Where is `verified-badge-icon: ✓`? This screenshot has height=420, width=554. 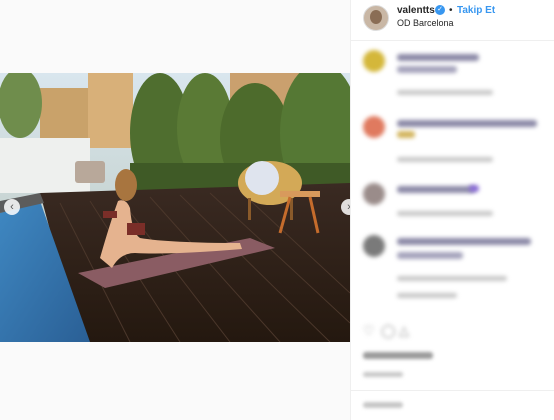
verified-badge-icon: ✓ is located at coordinates (440, 10).